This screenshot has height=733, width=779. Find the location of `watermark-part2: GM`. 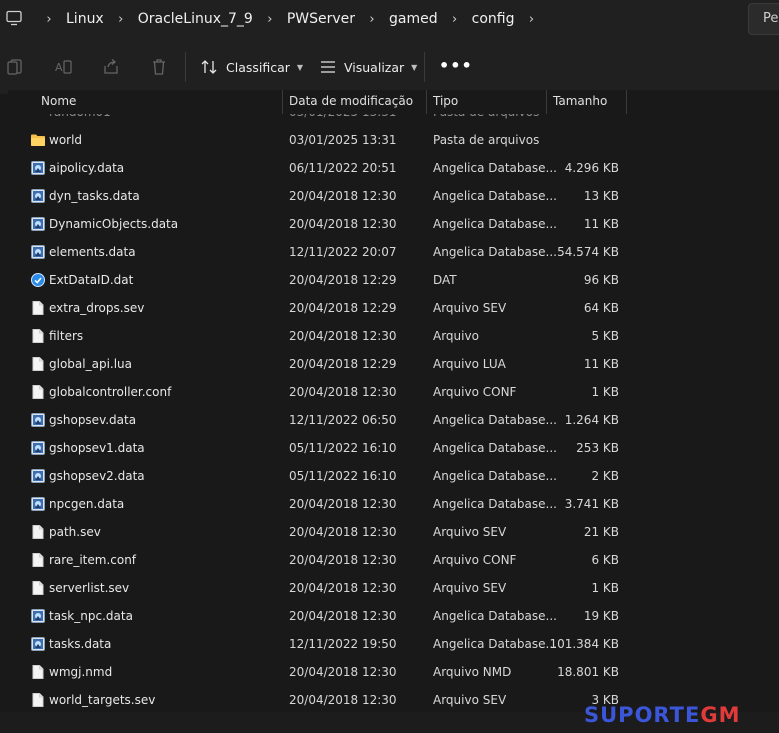

watermark-part2: GM is located at coordinates (720, 715).